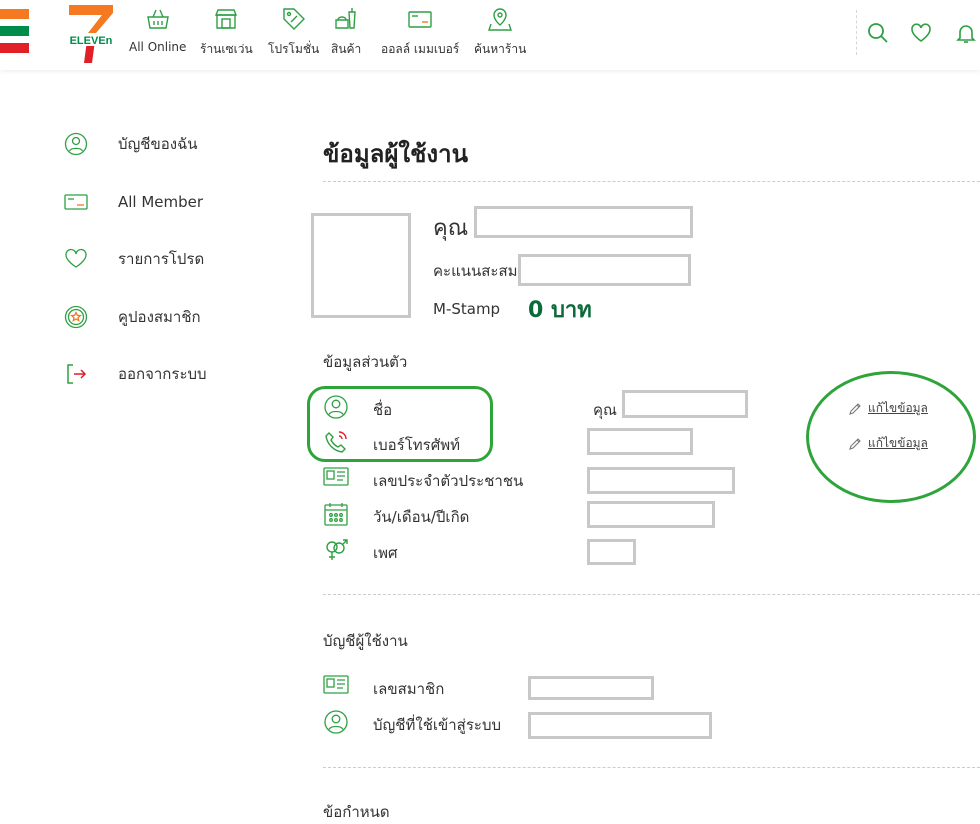  I want to click on redacted-member-number, so click(591, 688).